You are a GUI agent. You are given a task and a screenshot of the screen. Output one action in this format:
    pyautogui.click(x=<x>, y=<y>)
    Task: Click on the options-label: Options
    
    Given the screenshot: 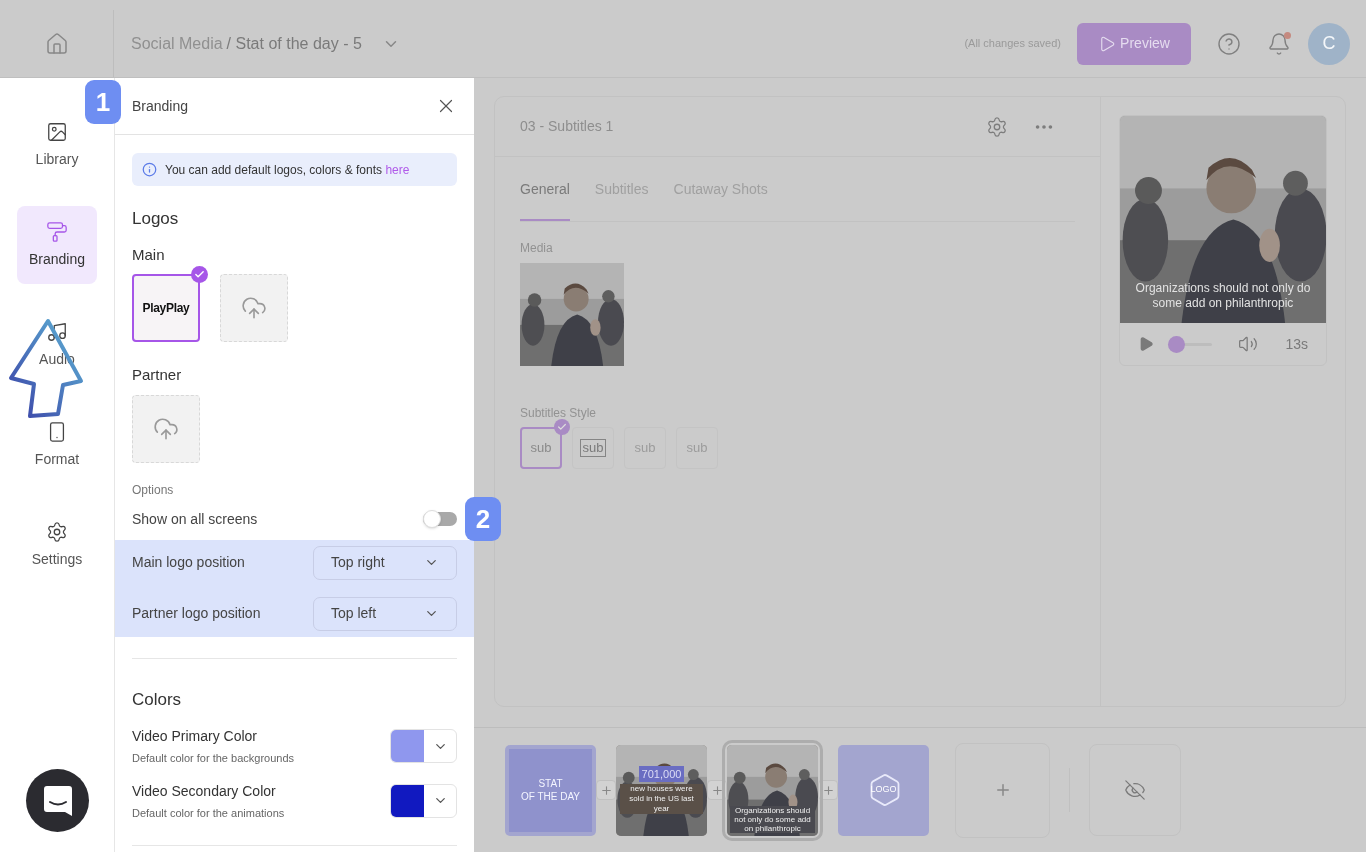 What is the action you would take?
    pyautogui.click(x=153, y=490)
    